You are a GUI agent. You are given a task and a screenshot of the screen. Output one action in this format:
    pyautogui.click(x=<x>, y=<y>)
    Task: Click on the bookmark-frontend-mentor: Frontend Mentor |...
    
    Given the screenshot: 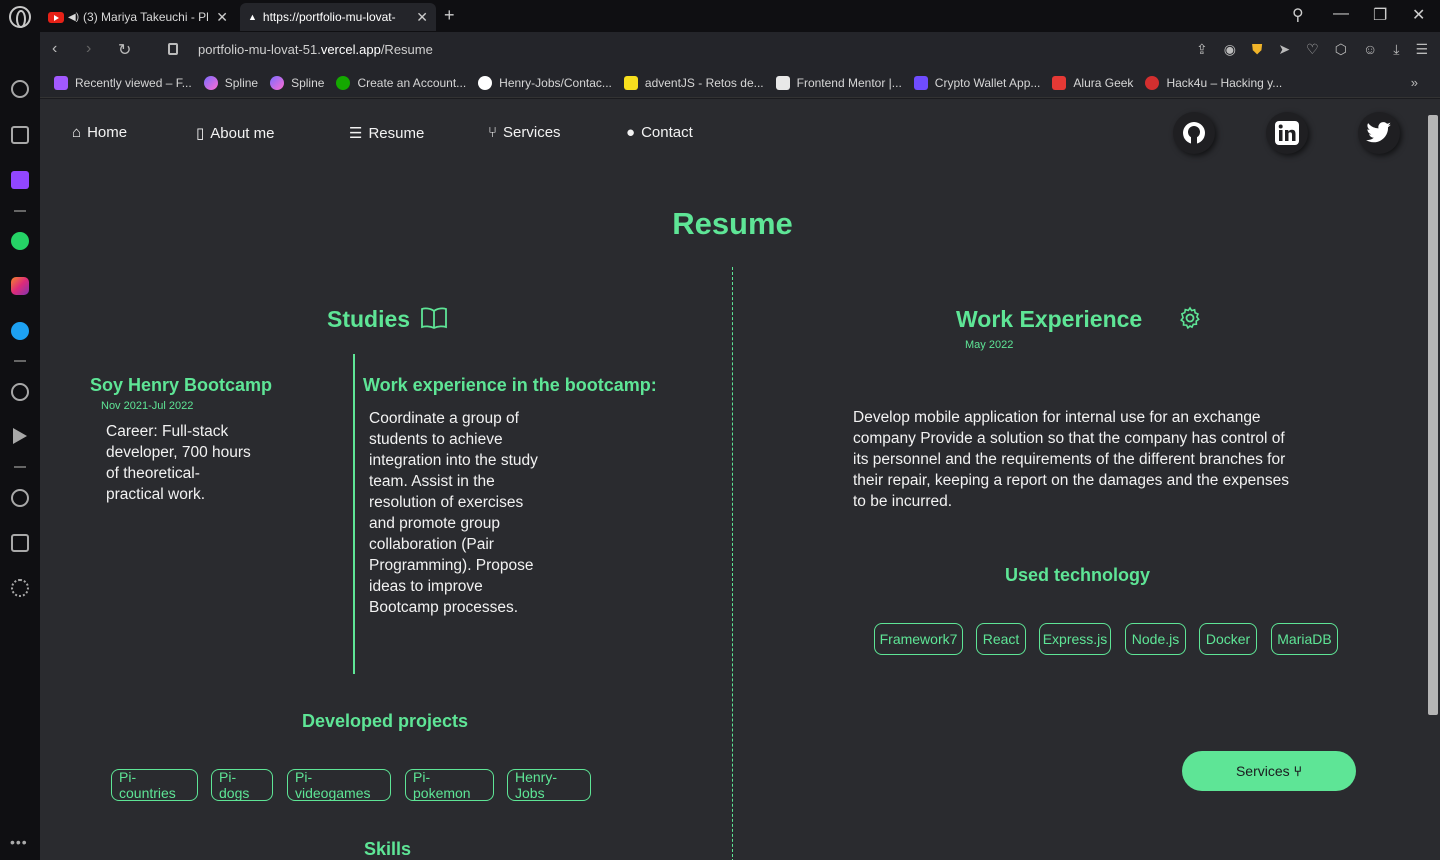 What is the action you would take?
    pyautogui.click(x=838, y=82)
    